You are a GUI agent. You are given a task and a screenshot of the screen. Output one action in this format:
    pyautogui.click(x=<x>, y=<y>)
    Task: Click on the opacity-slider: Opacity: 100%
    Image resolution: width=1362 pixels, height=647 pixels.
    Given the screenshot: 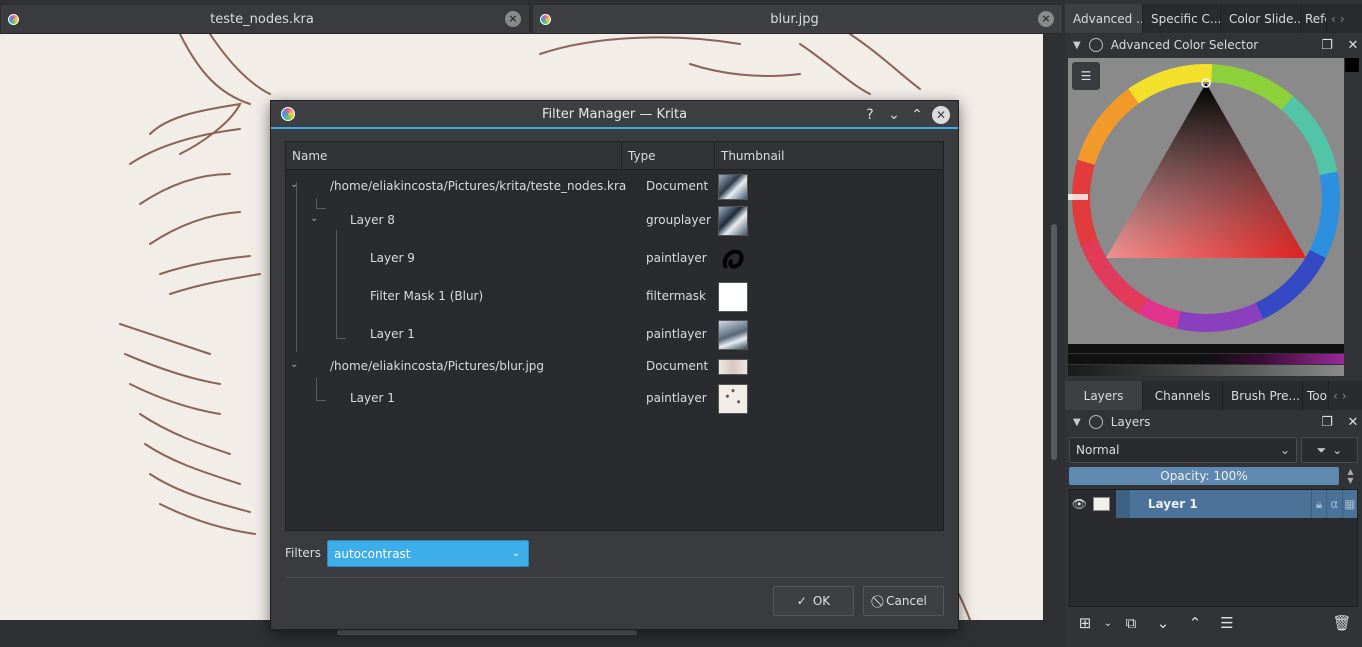 What is the action you would take?
    pyautogui.click(x=1204, y=476)
    